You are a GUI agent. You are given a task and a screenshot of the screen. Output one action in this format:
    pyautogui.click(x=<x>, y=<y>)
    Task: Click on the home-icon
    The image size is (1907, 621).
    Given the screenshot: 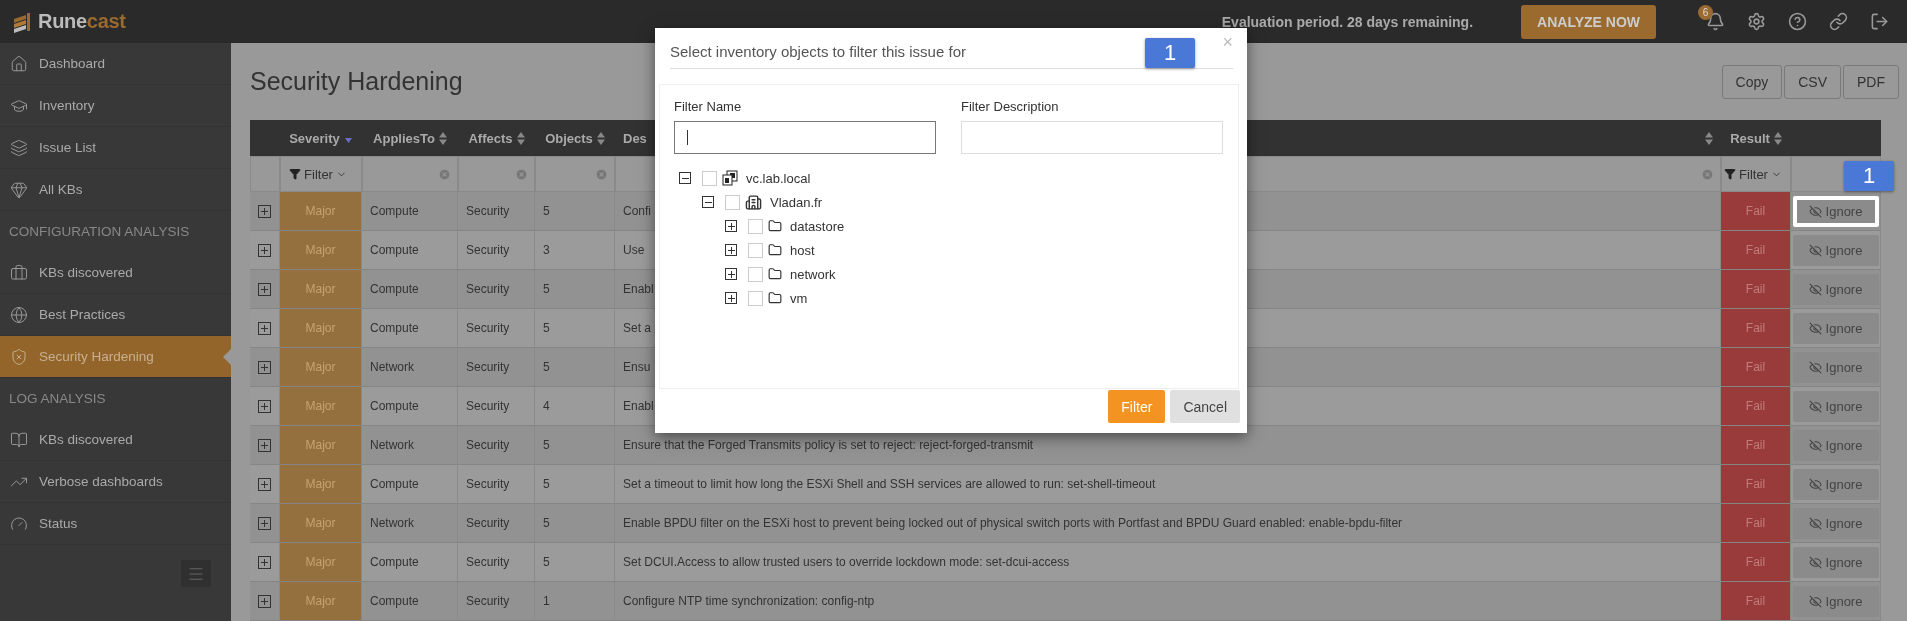 What is the action you would take?
    pyautogui.click(x=19, y=63)
    